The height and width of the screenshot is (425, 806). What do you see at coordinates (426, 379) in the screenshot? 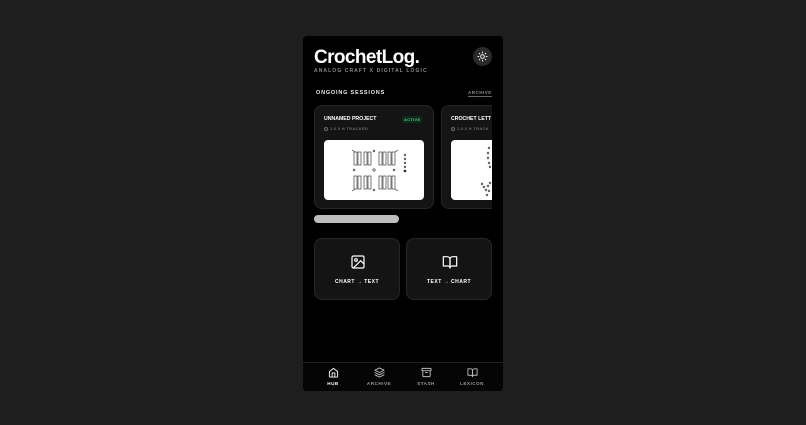
I see `nav-item-stash: STASH` at bounding box center [426, 379].